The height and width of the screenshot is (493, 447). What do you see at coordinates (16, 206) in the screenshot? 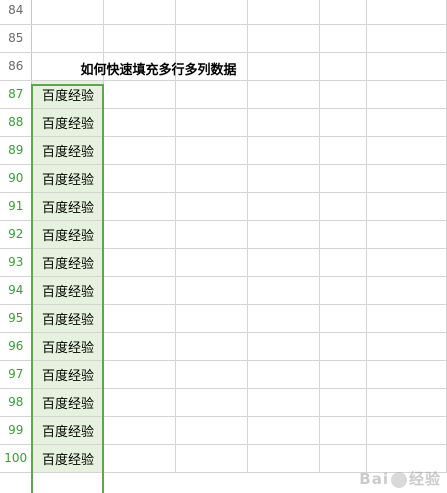
I see `row-header: 91` at bounding box center [16, 206].